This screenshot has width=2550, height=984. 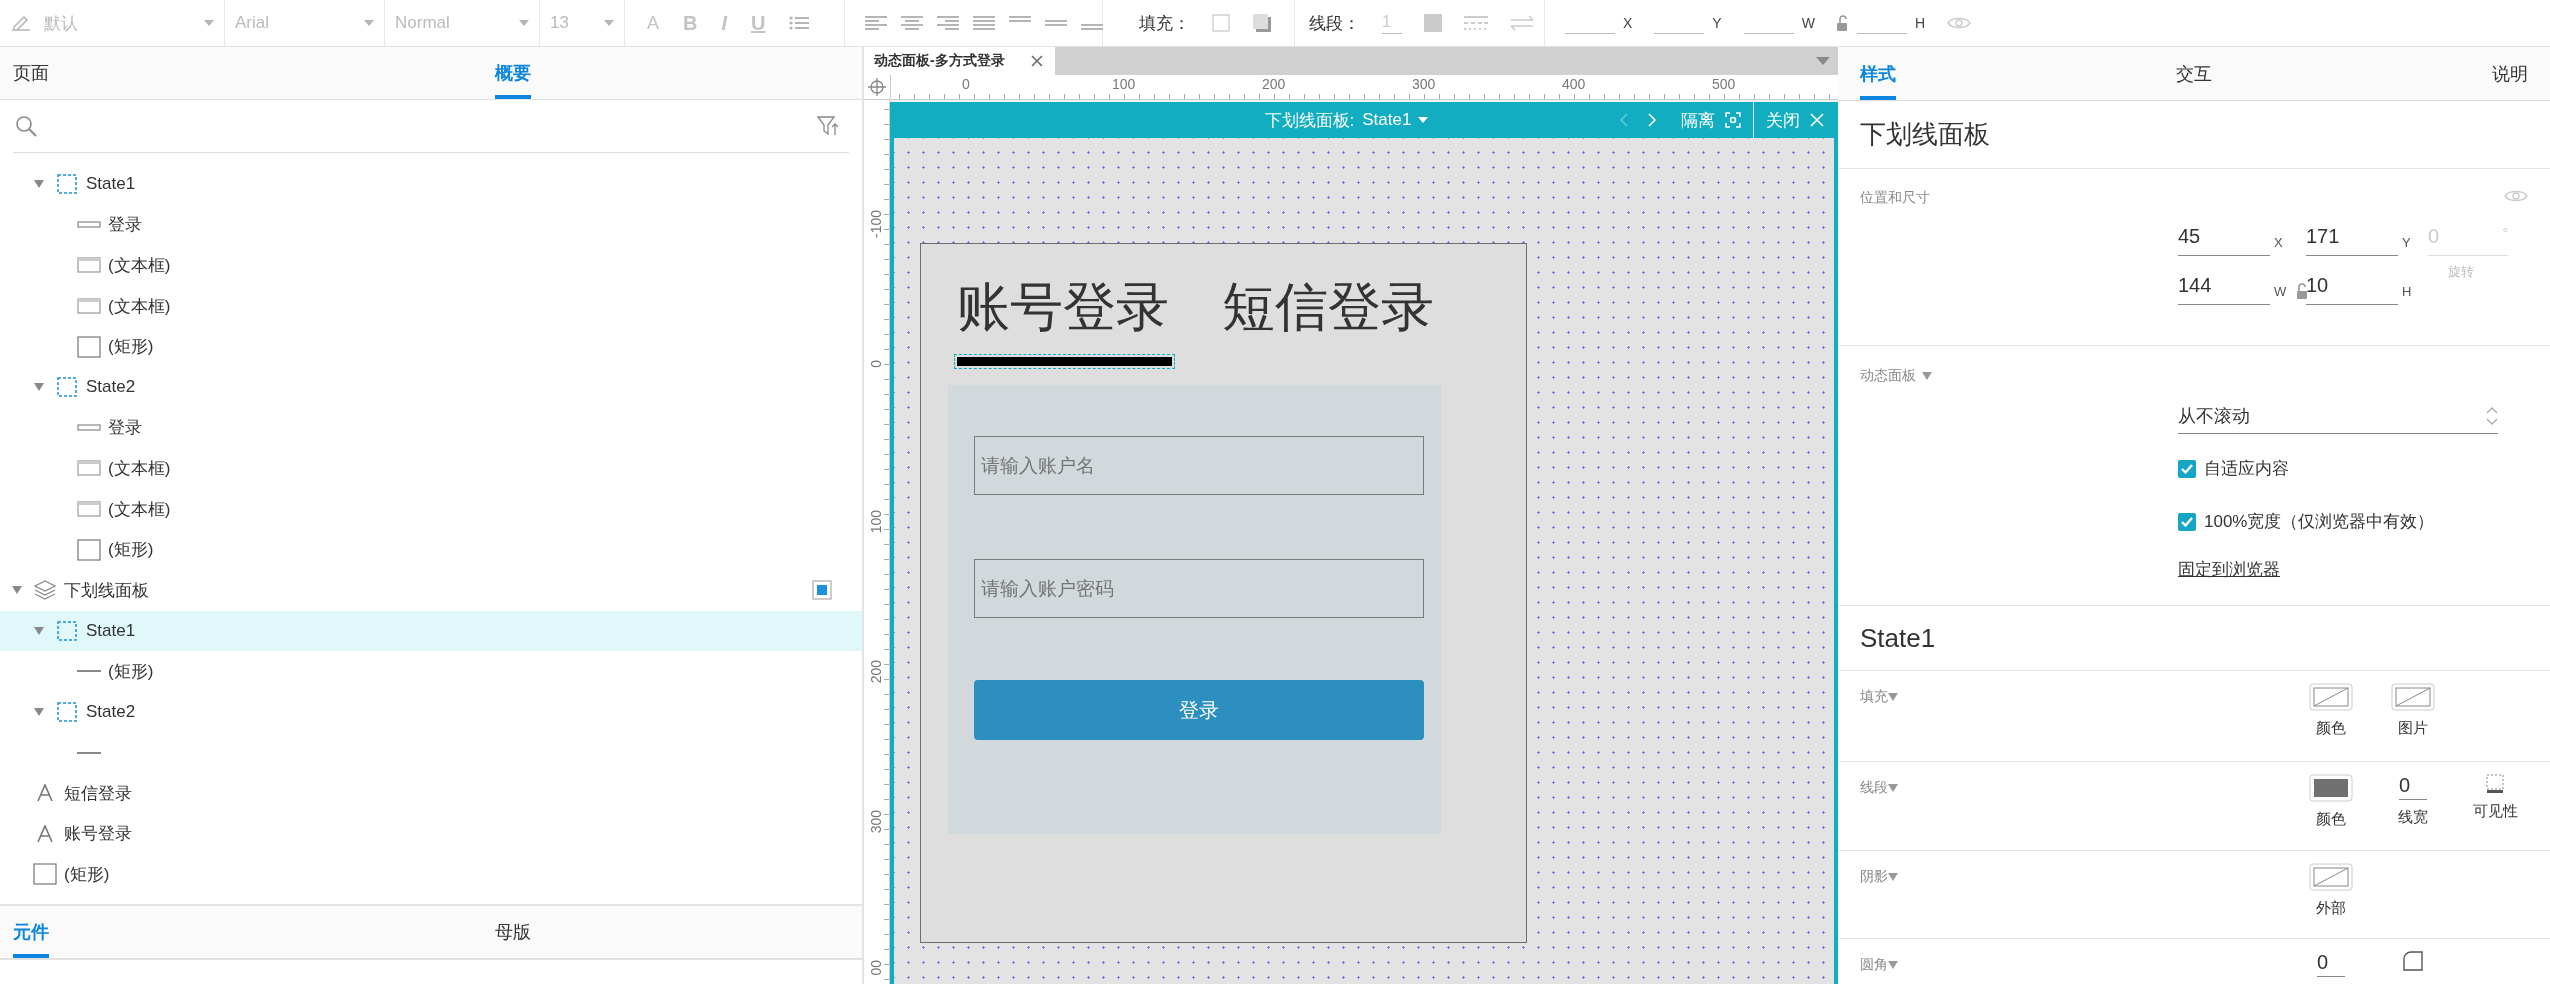 I want to click on eye-icon, so click(x=1959, y=23).